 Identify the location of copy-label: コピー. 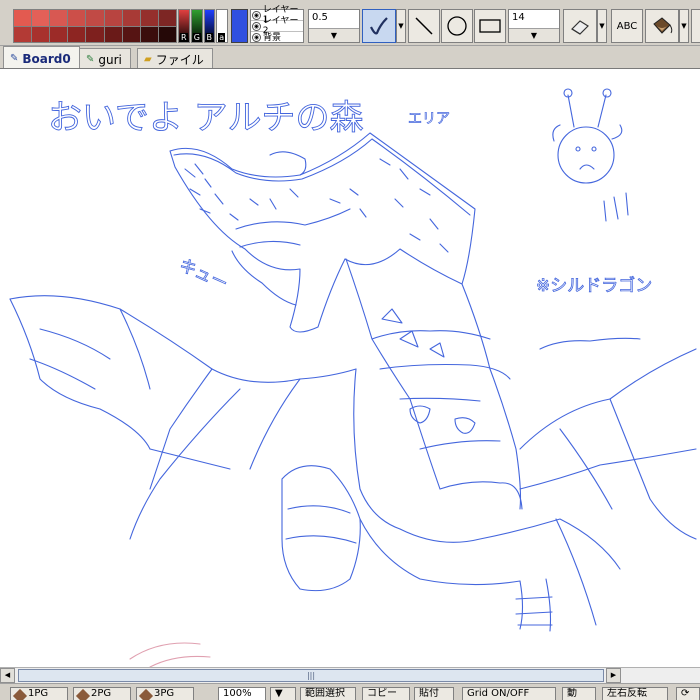
(382, 693).